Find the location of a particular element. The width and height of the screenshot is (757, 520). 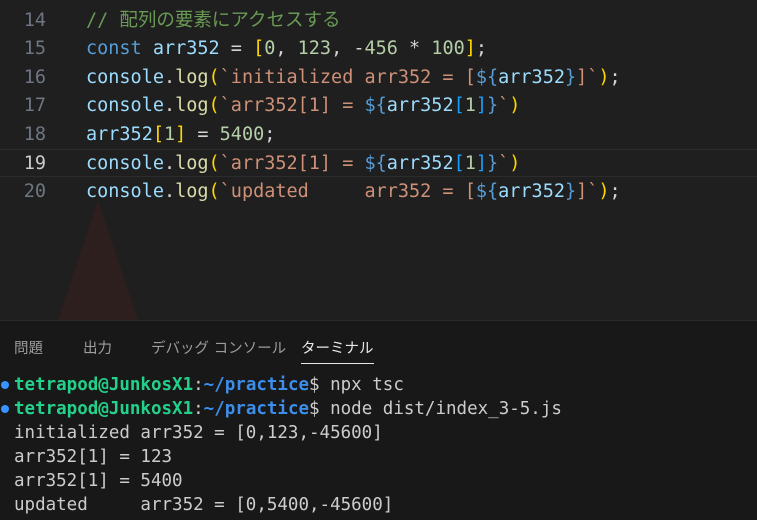

tab-terminal: ターミナル is located at coordinates (337, 350).